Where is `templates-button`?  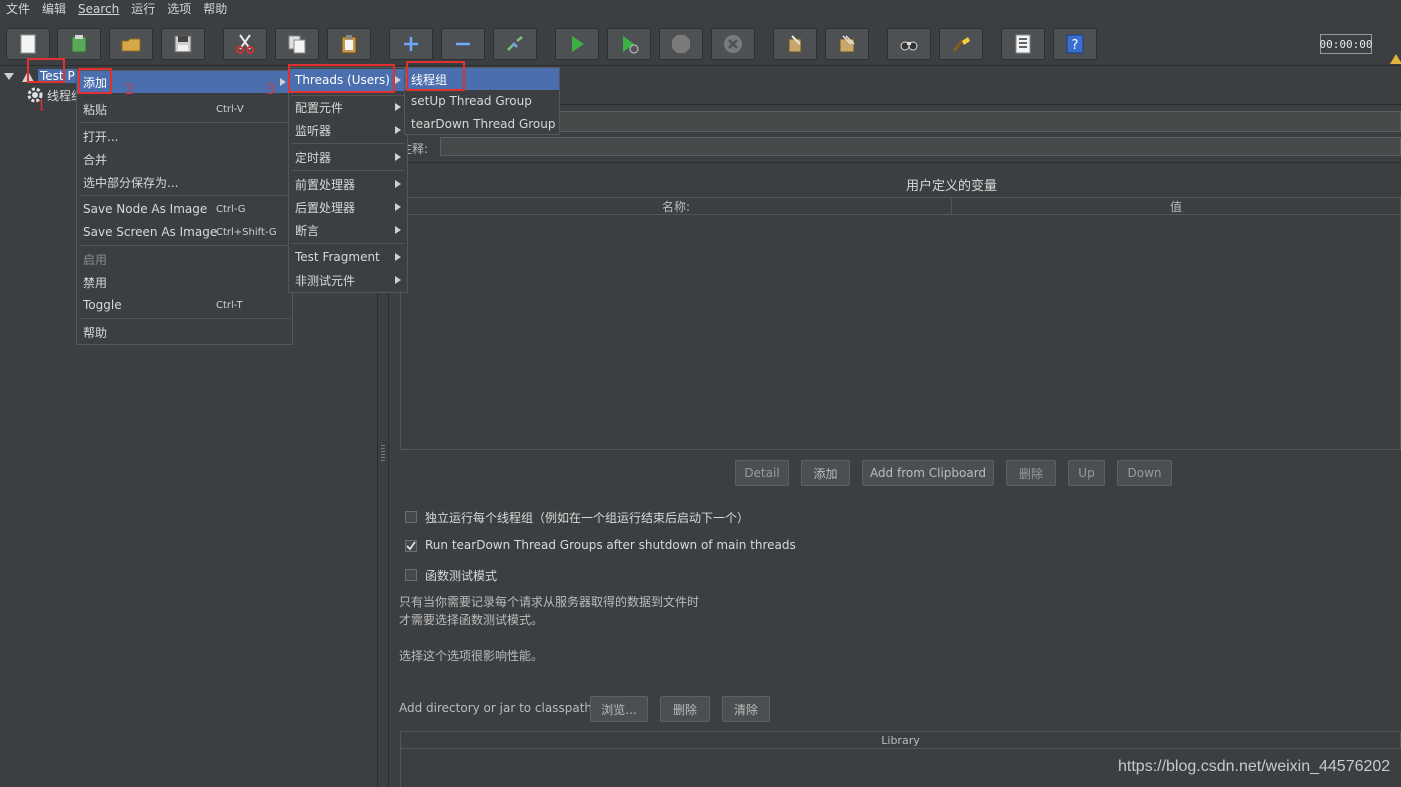 templates-button is located at coordinates (79, 44).